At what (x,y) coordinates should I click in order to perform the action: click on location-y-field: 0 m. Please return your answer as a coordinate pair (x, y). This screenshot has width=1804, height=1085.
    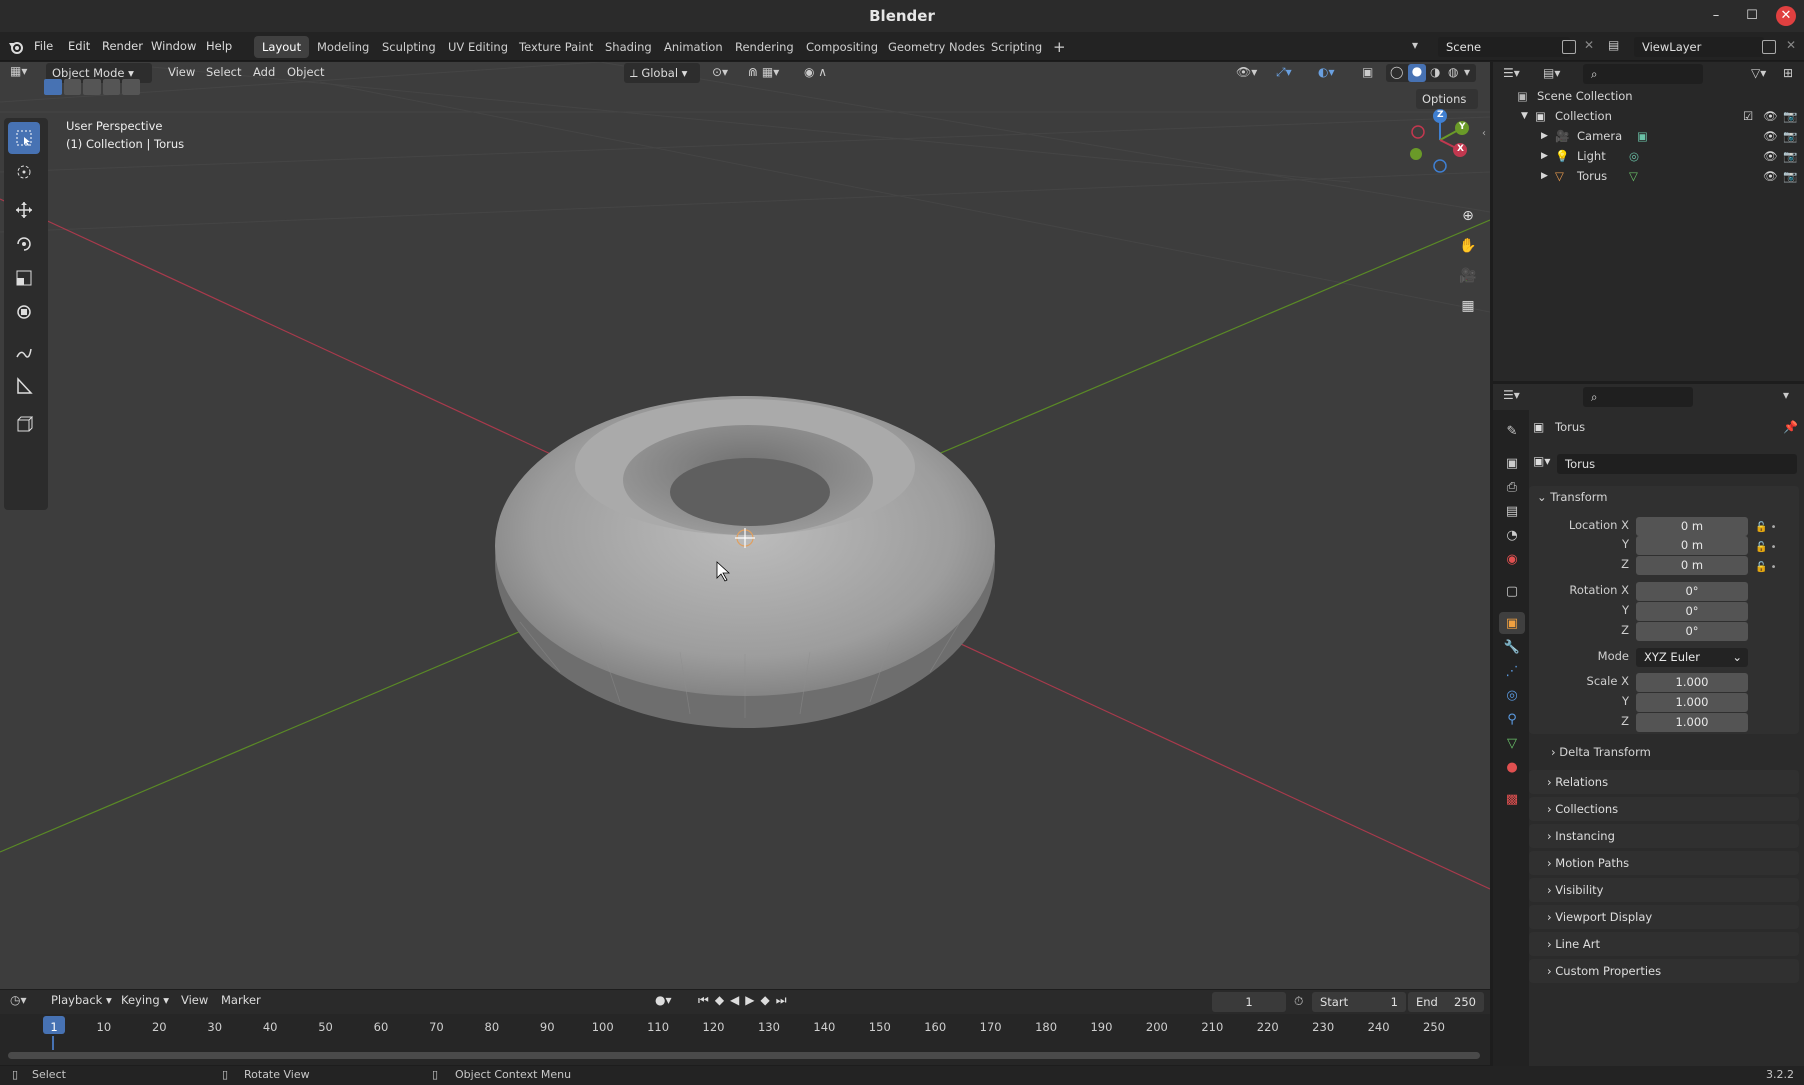
    Looking at the image, I should click on (1692, 545).